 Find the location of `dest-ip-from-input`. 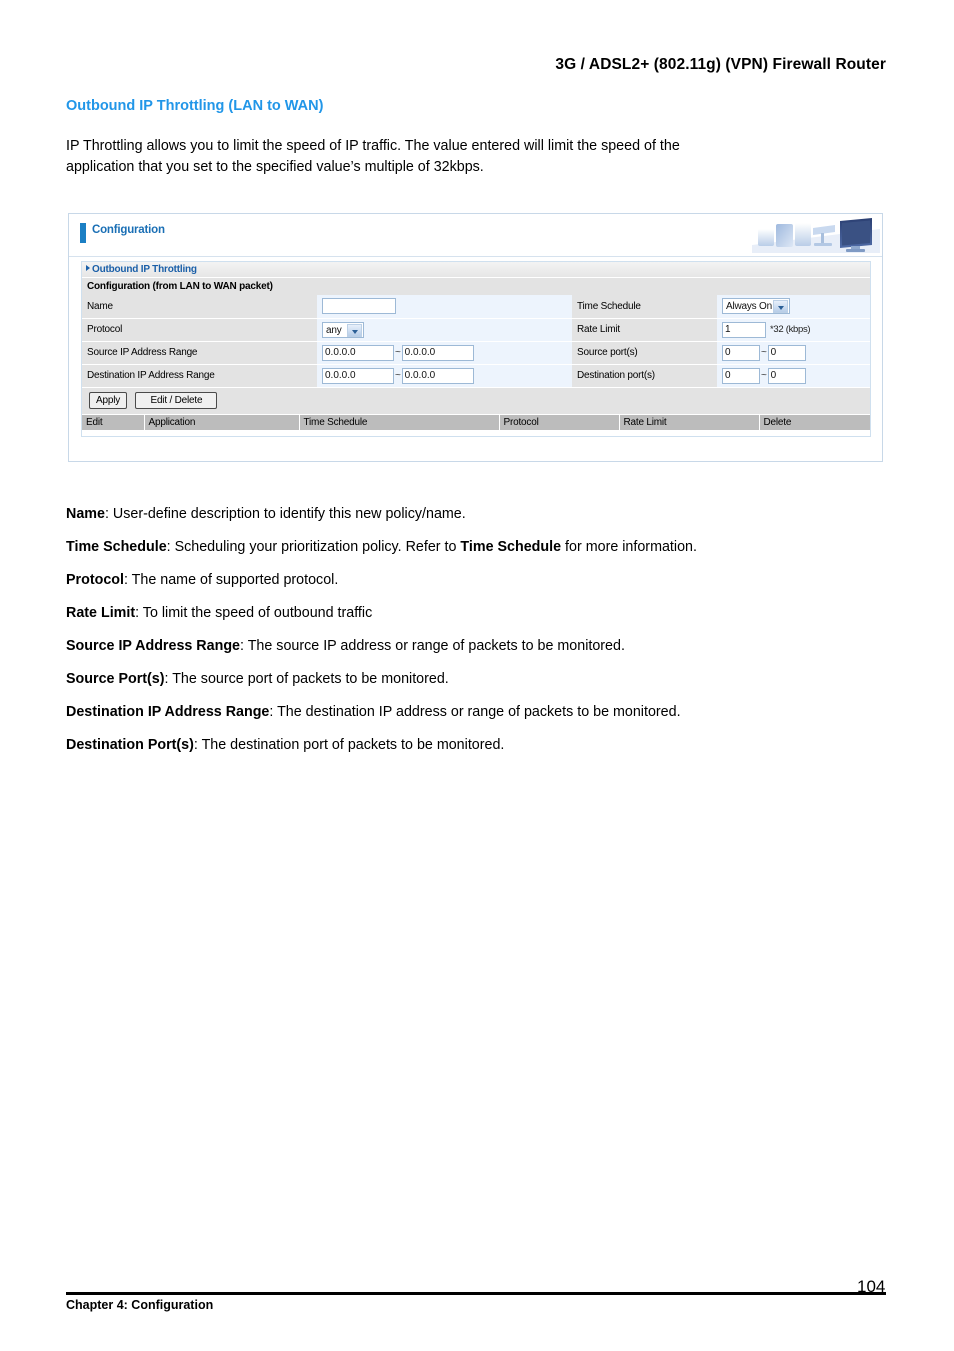

dest-ip-from-input is located at coordinates (358, 375).